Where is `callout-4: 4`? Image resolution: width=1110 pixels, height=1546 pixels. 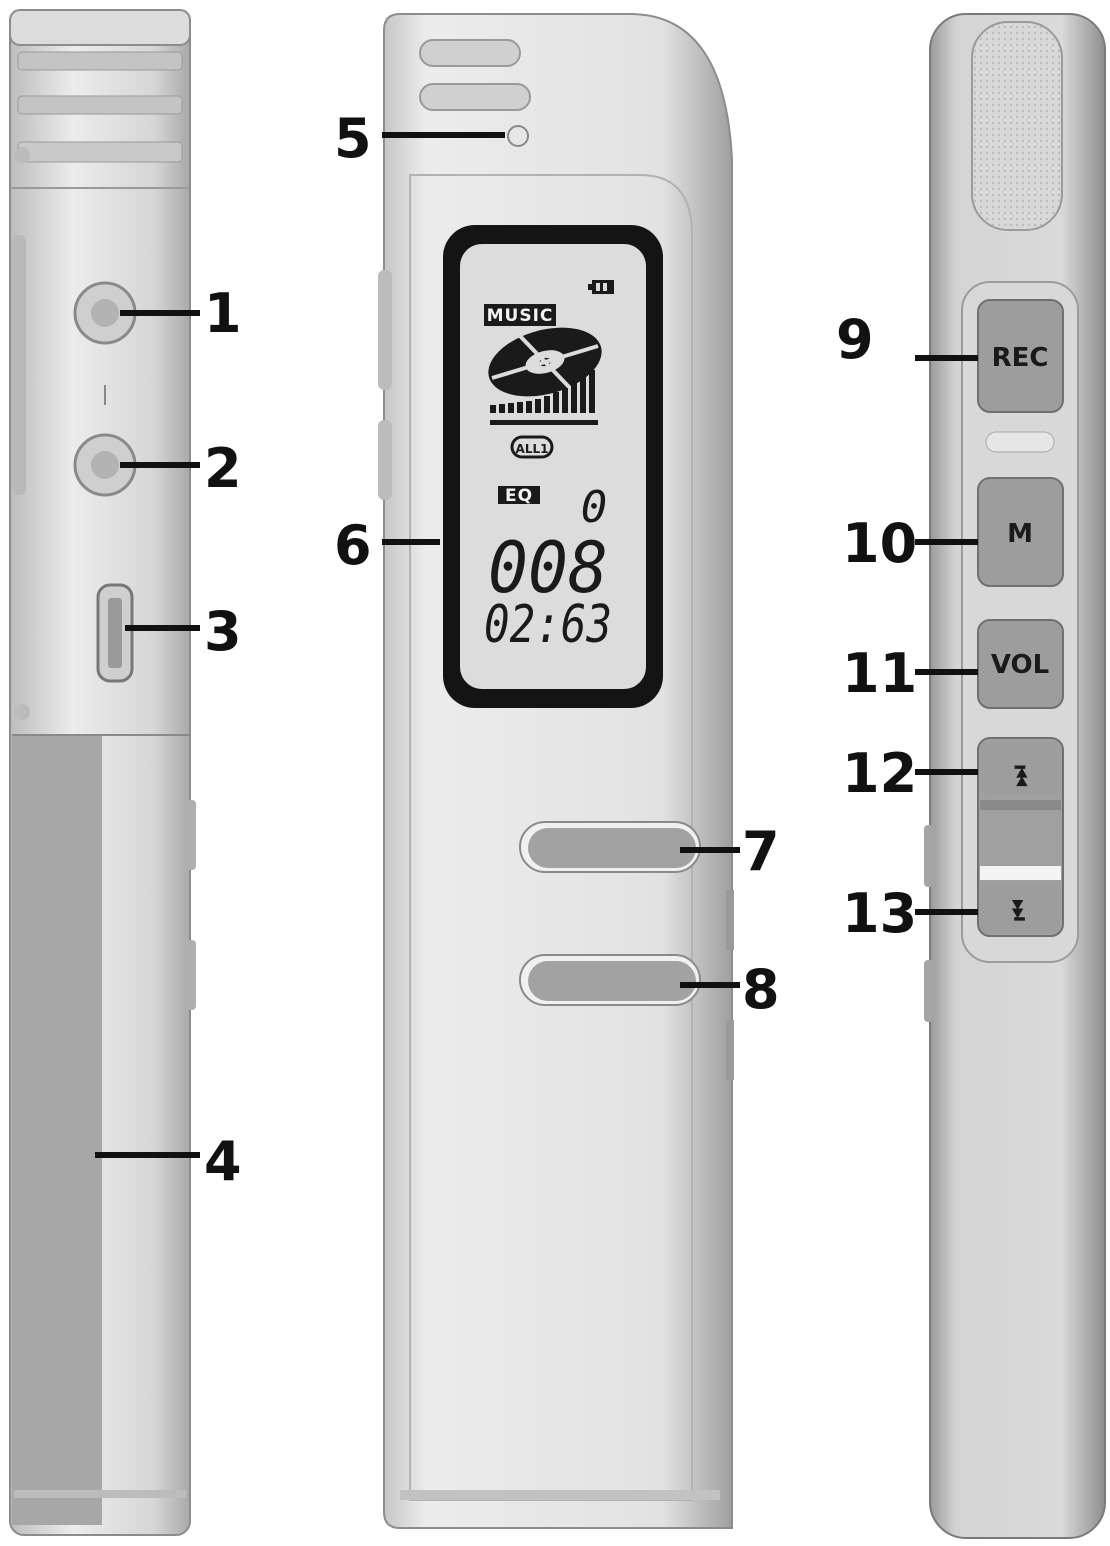 callout-4: 4 is located at coordinates (223, 1161).